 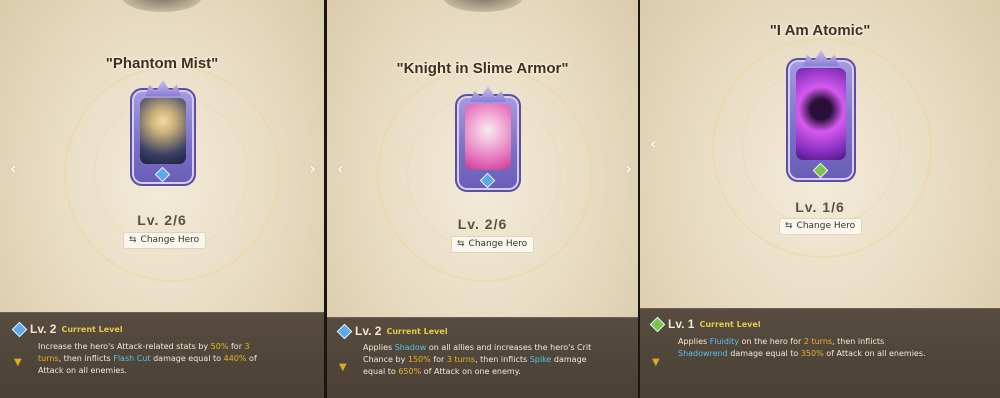 What do you see at coordinates (410, 347) in the screenshot?
I see `desc-keyword: Shadow` at bounding box center [410, 347].